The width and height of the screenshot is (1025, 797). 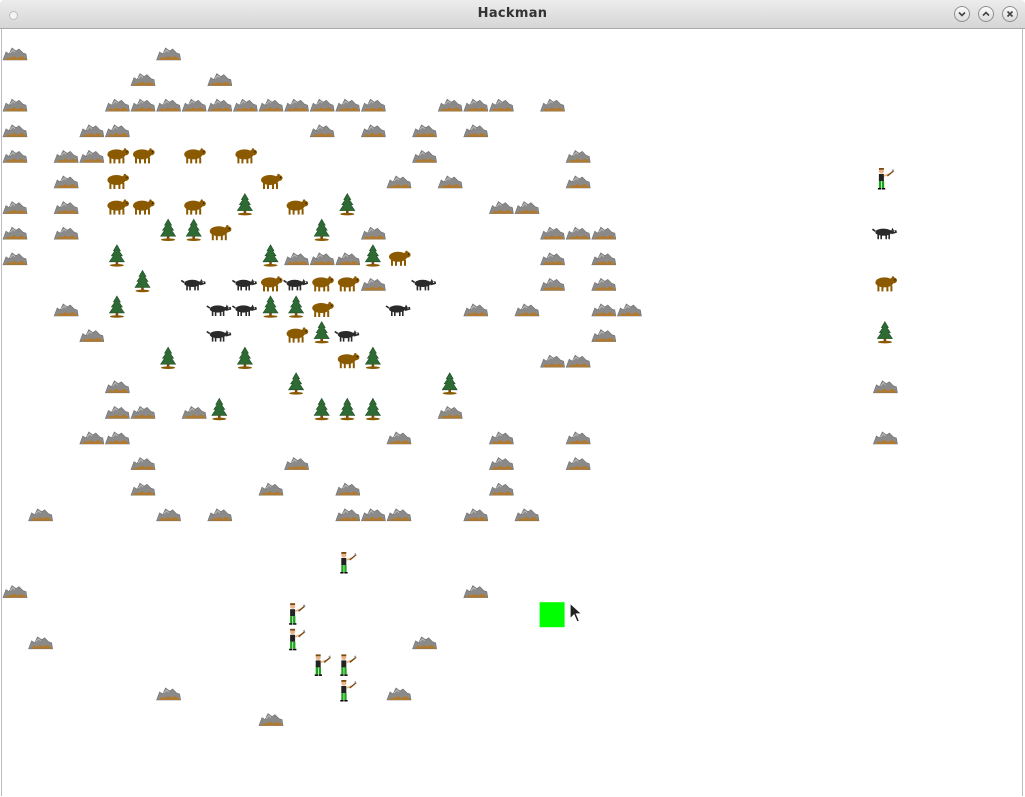 What do you see at coordinates (552, 615) in the screenshot?
I see `player-block` at bounding box center [552, 615].